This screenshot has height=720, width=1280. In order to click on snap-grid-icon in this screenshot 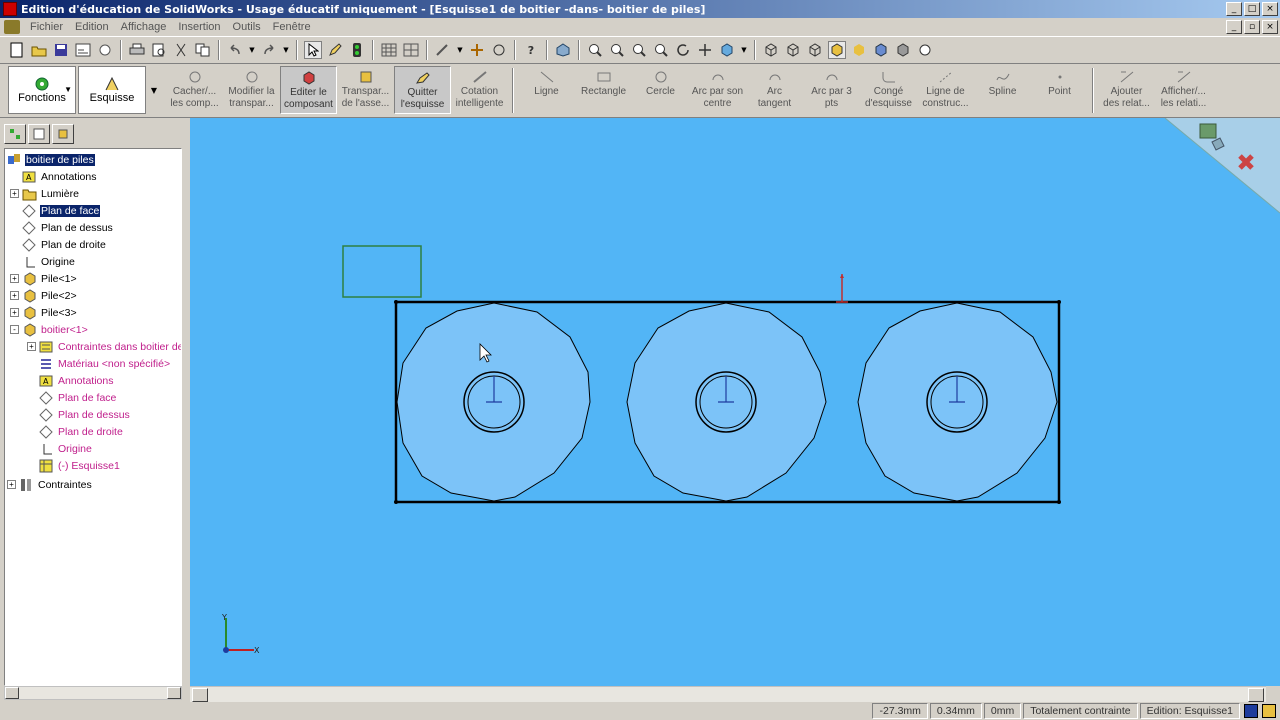, I will do `click(411, 50)`.